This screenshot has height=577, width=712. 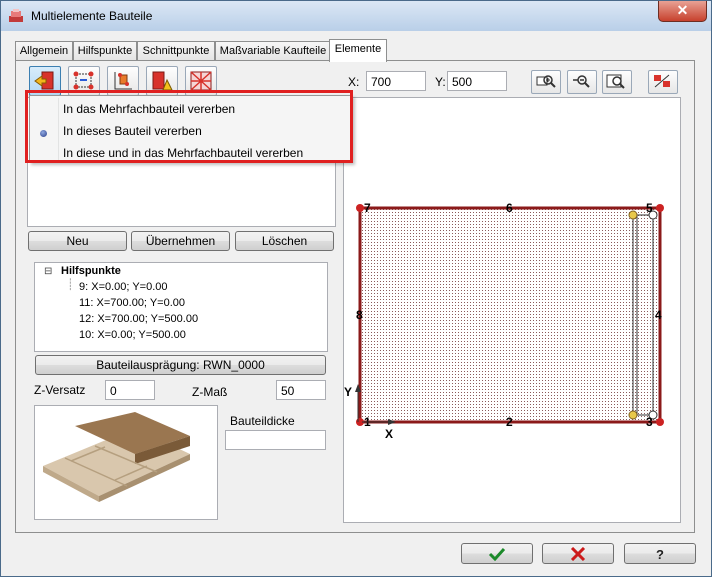 I want to click on corner-label-7: 7, so click(x=367, y=208).